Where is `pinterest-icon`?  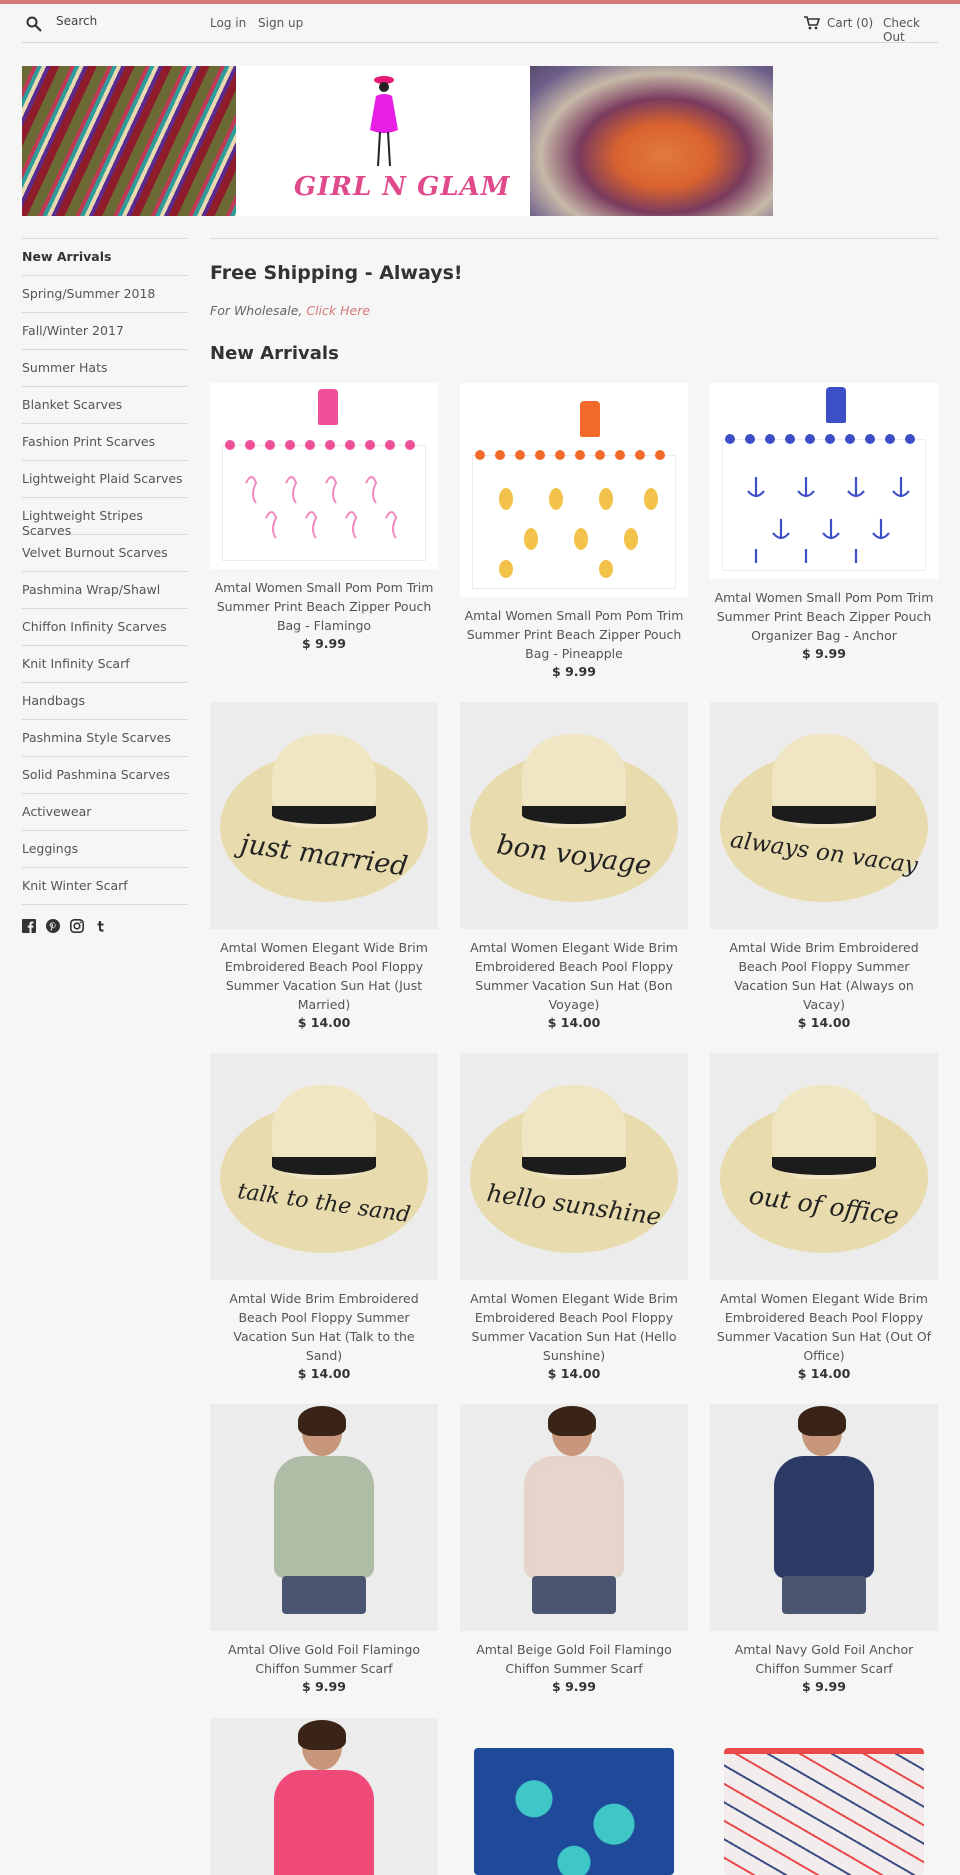 pinterest-icon is located at coordinates (53, 926).